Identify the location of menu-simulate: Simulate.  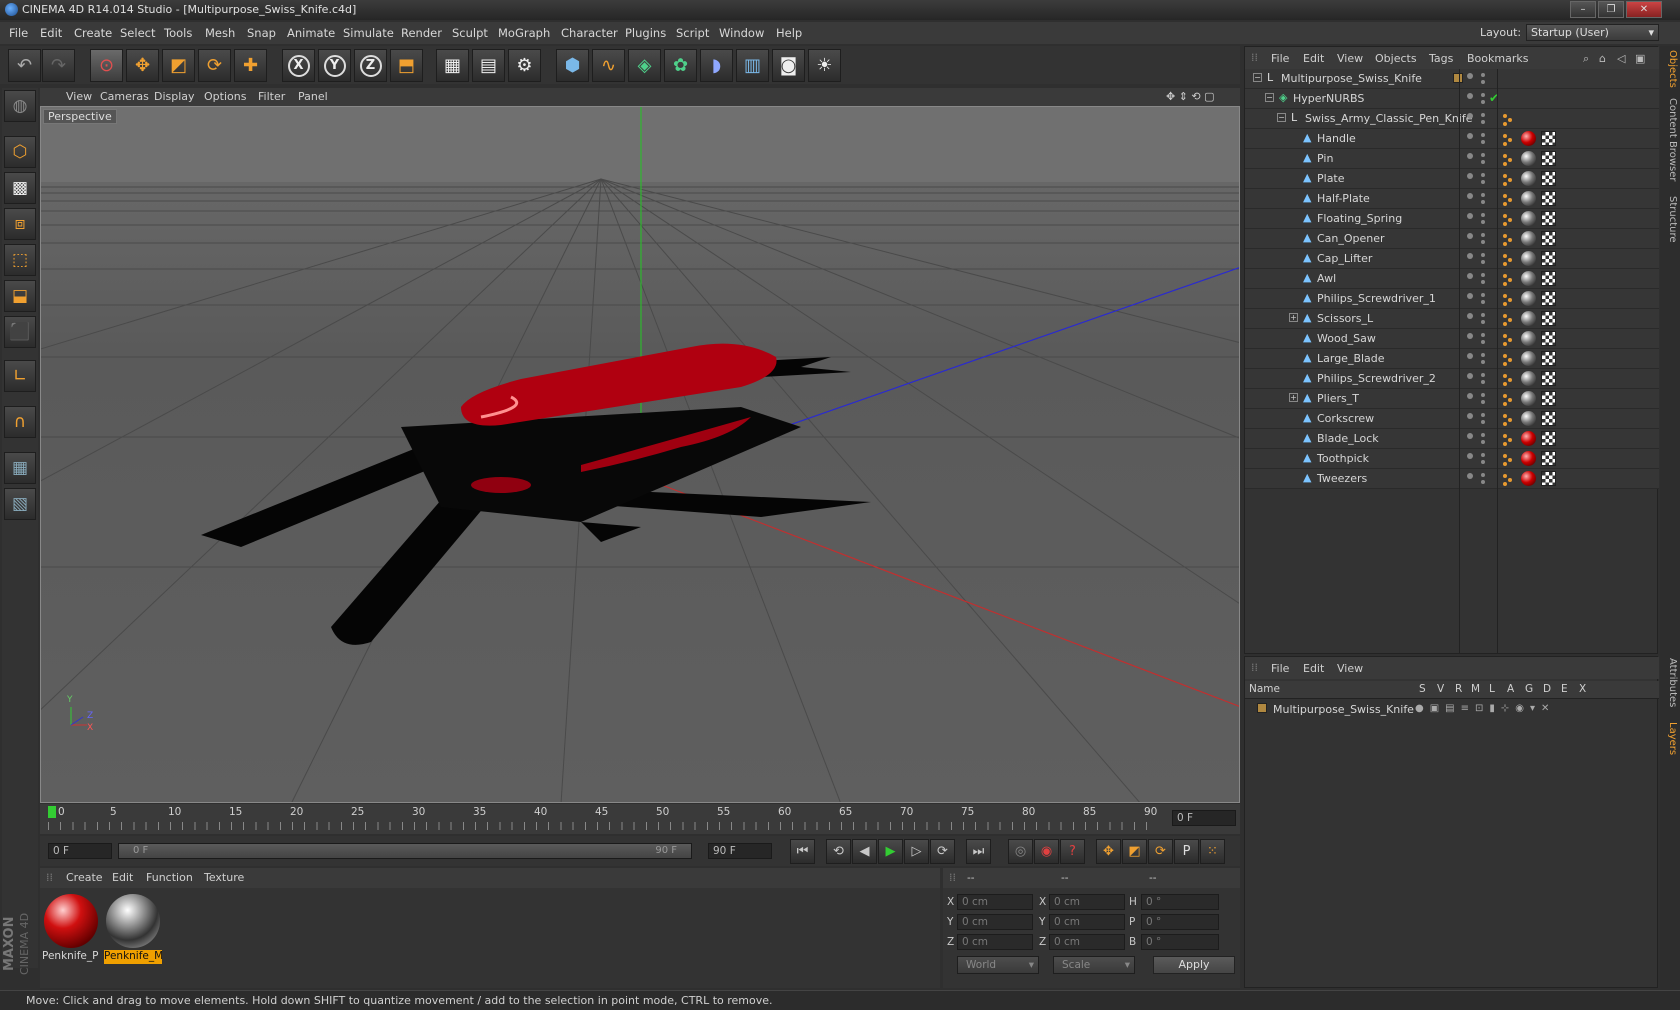
(368, 33).